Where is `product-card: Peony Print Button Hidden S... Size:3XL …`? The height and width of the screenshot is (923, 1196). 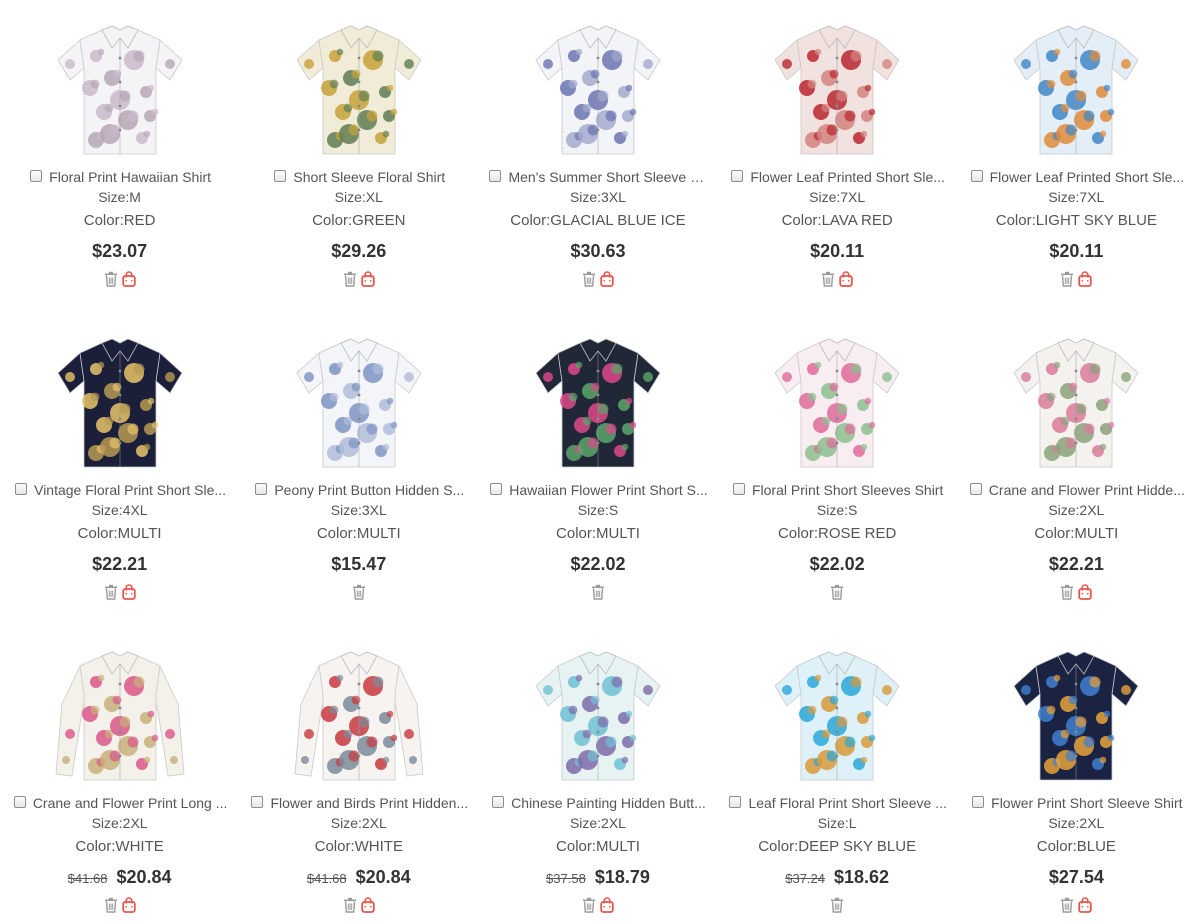 product-card: Peony Print Button Hidden S... Size:3XL … is located at coordinates (358, 469).